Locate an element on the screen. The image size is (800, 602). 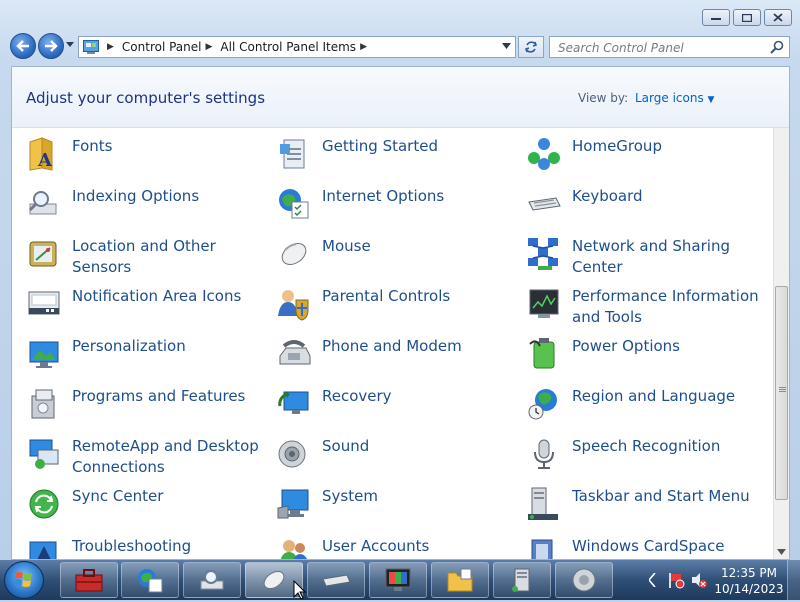
refresh-button is located at coordinates (531, 47).